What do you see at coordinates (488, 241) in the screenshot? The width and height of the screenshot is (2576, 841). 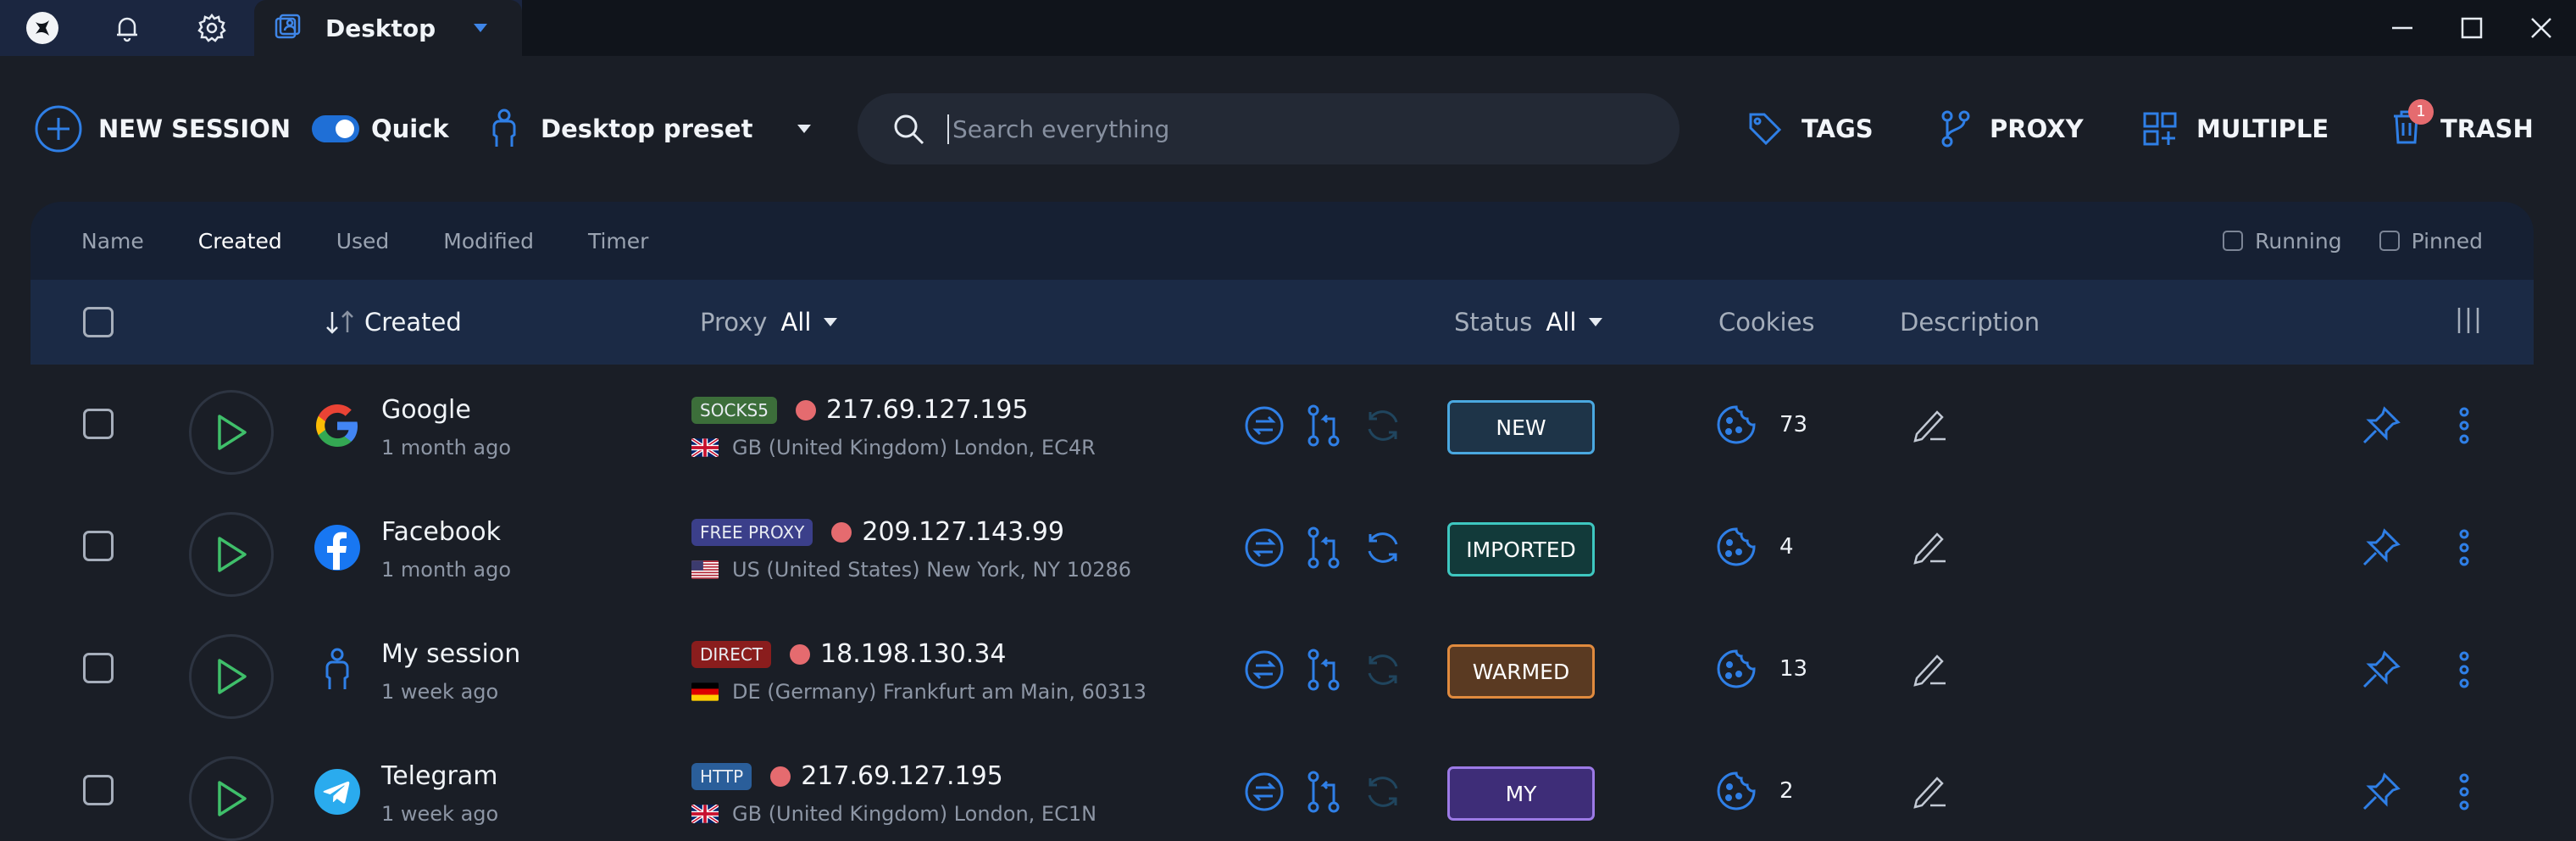 I see `sort-tab-modified: Modified` at bounding box center [488, 241].